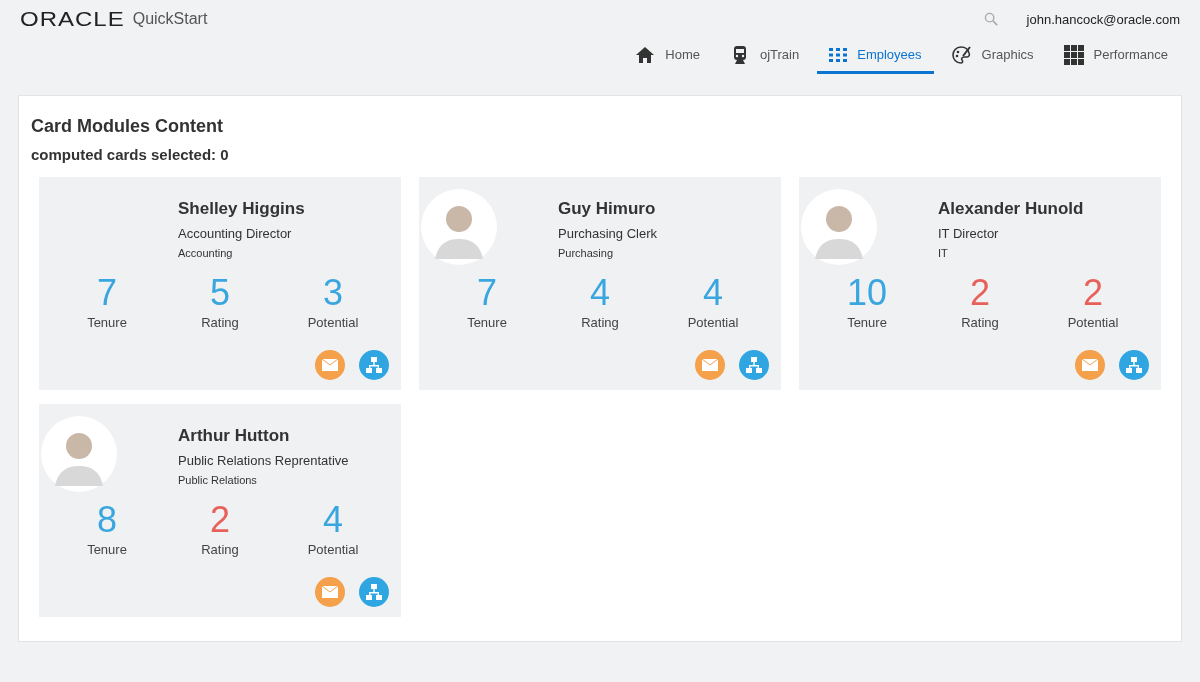  Describe the element at coordinates (667, 56) in the screenshot. I see `nav-tab: Home` at that location.